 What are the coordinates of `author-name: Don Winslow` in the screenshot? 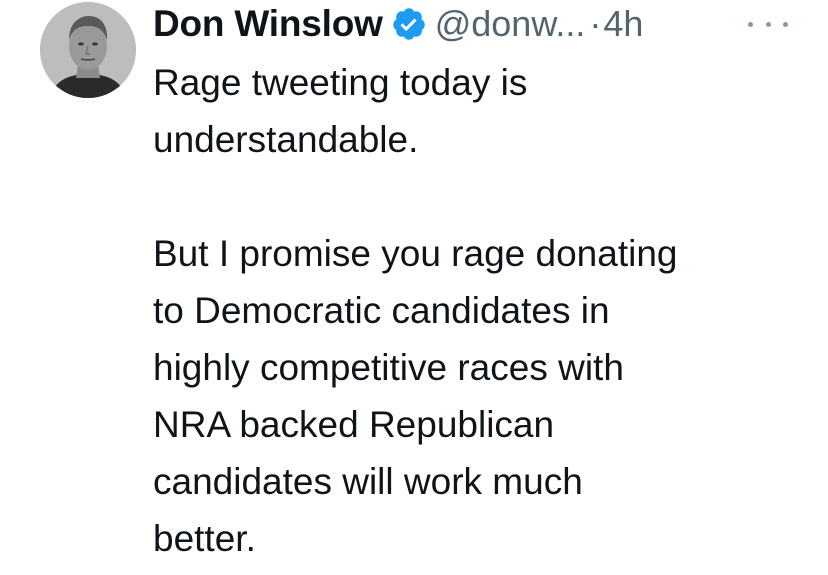 It's located at (268, 24).